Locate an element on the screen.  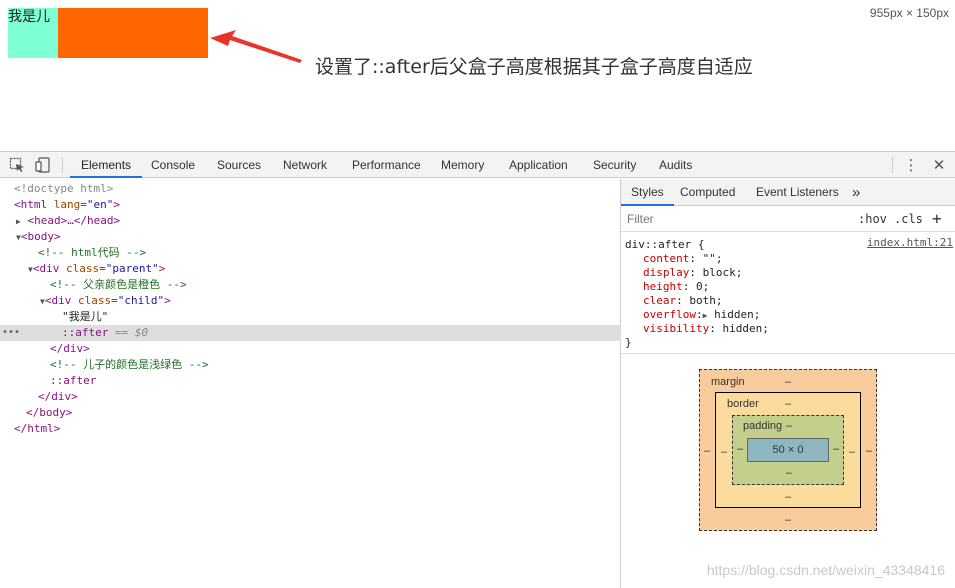
tag-body: <body> is located at coordinates (40, 236).